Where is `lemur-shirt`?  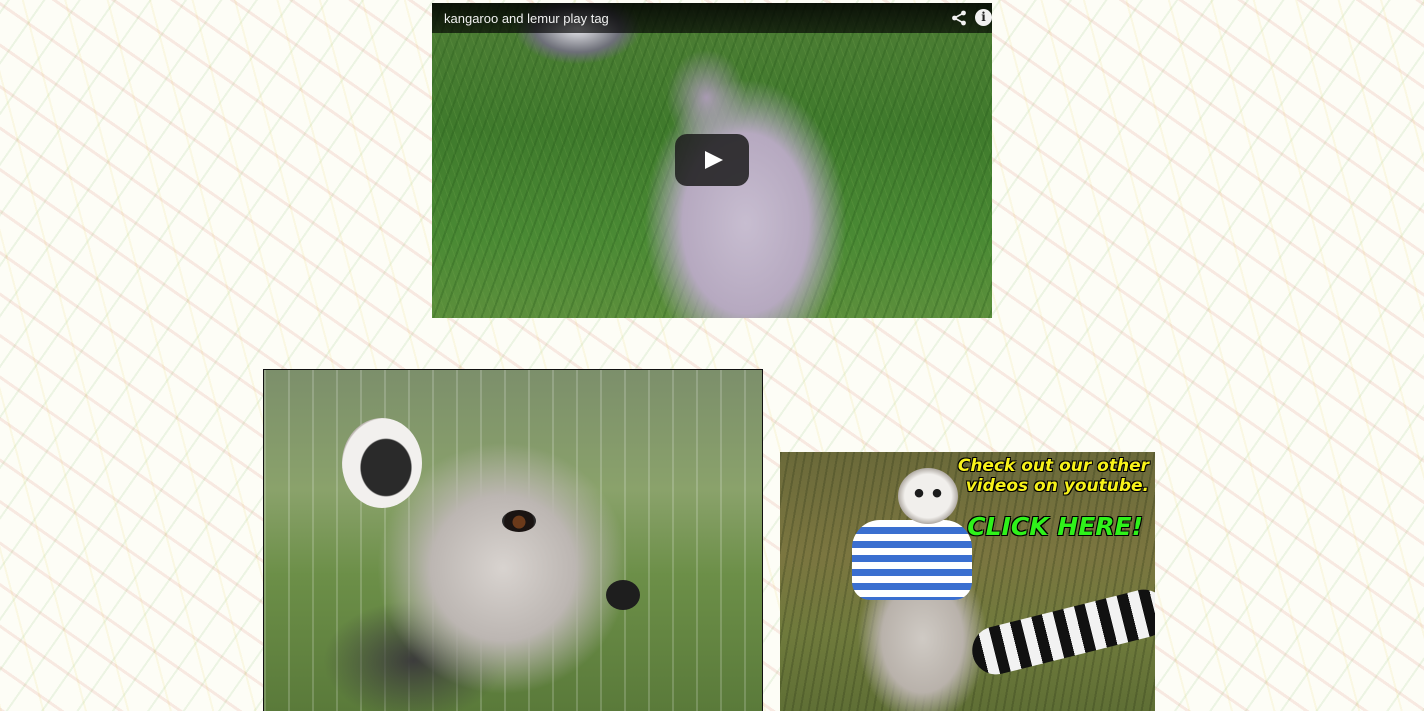
lemur-shirt is located at coordinates (912, 560).